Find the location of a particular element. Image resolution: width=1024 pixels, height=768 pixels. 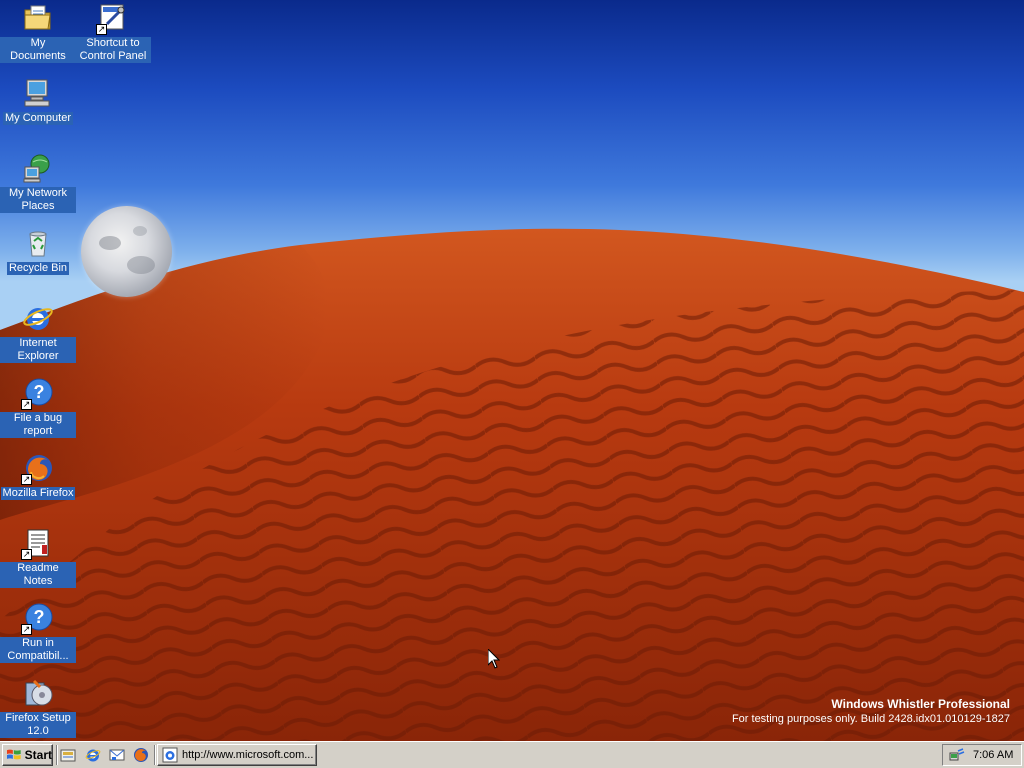

desktop-icon-readme-notes: ↗ Readme Notes is located at coordinates (38, 557).